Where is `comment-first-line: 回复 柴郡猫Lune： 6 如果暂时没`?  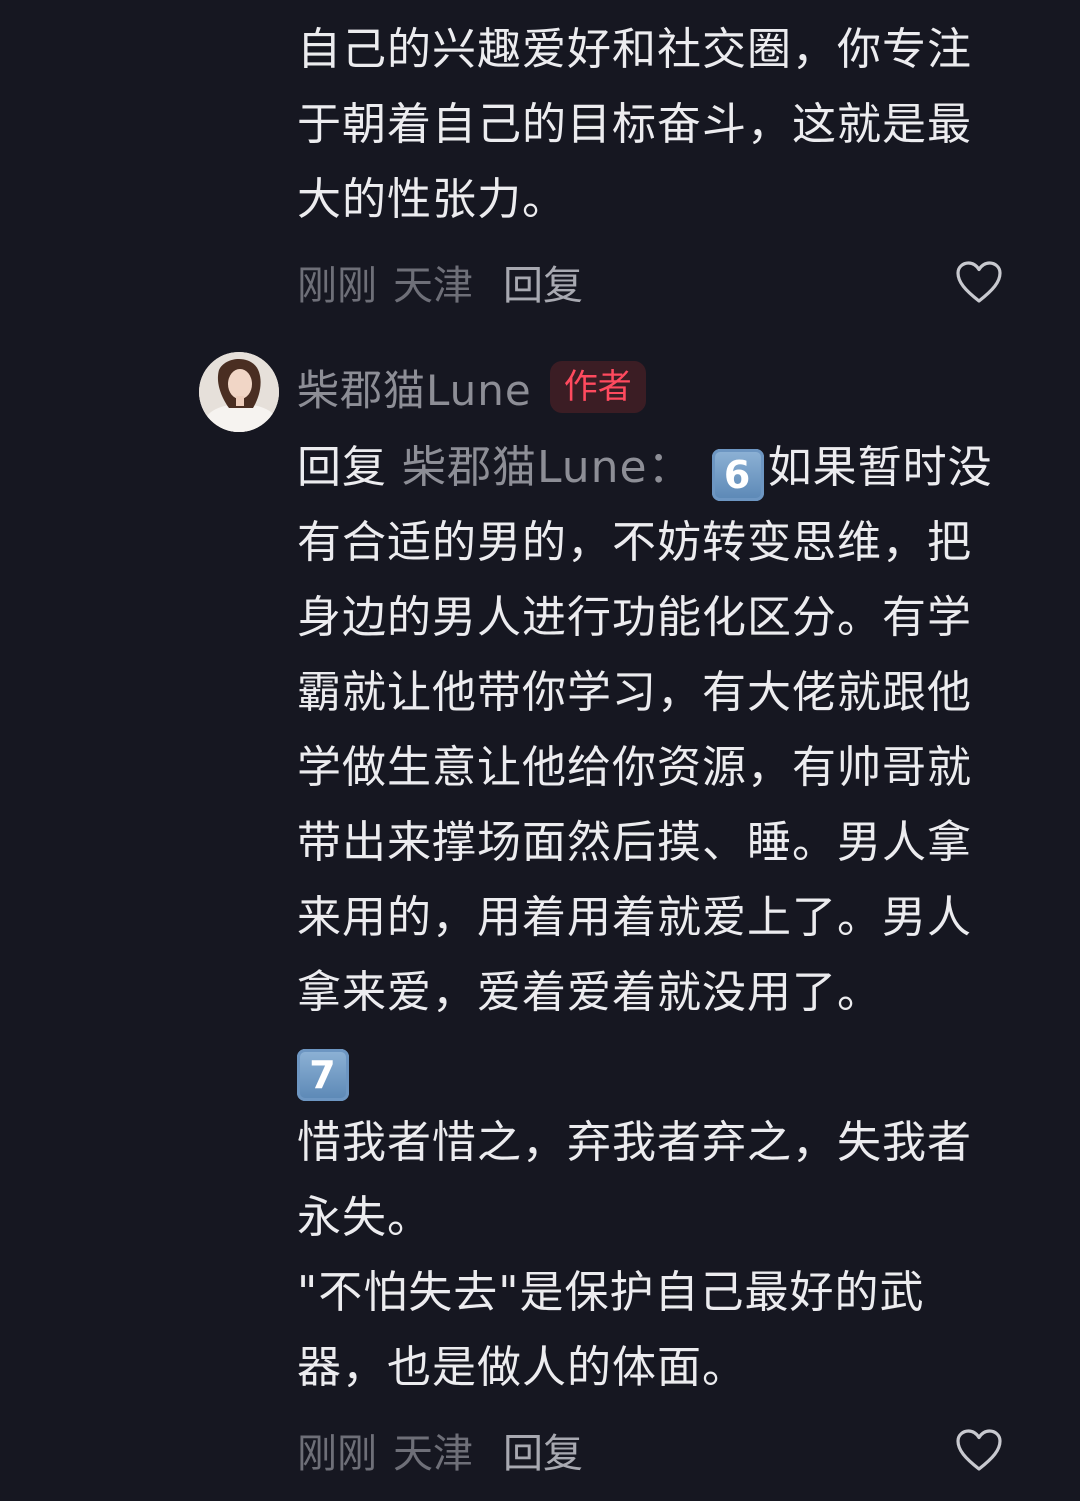
comment-first-line: 回复 柴郡猫Lune： 6 如果暂时没 is located at coordinates (667, 467).